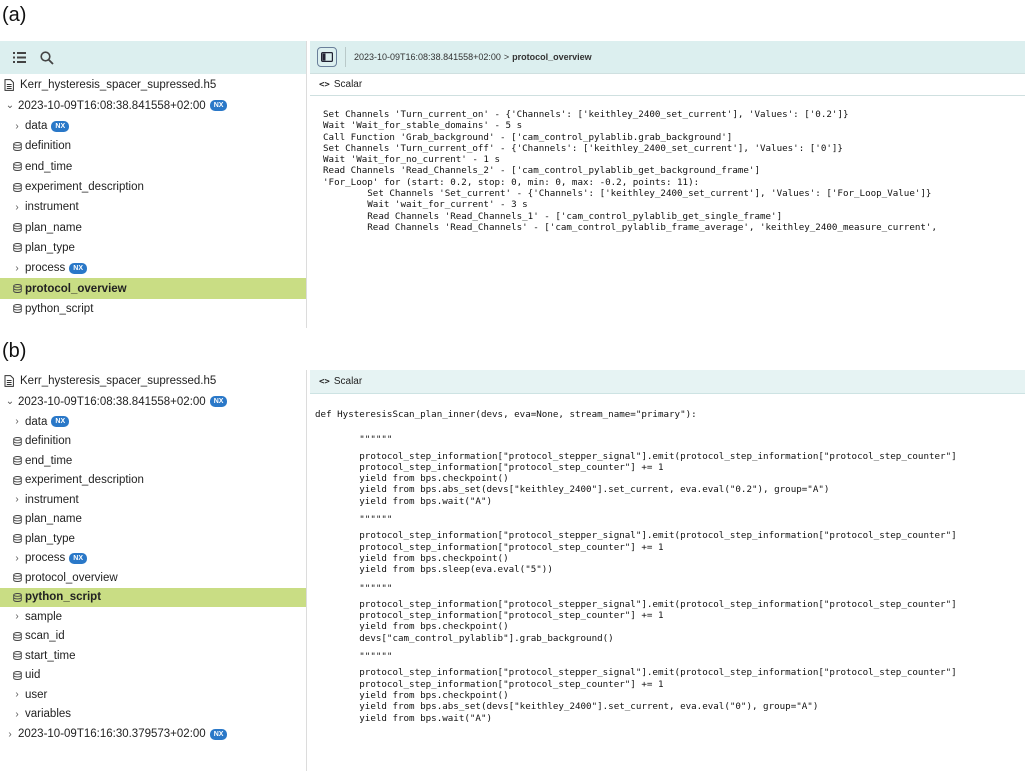 Image resolution: width=1025 pixels, height=771 pixels. I want to click on tree-item-label: scan_id, so click(45, 636).